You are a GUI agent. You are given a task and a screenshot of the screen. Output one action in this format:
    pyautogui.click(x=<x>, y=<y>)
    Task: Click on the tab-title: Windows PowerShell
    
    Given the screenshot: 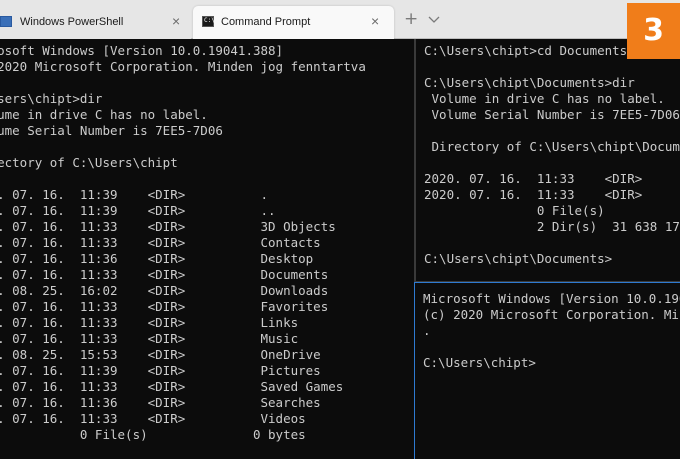 What is the action you would take?
    pyautogui.click(x=72, y=22)
    